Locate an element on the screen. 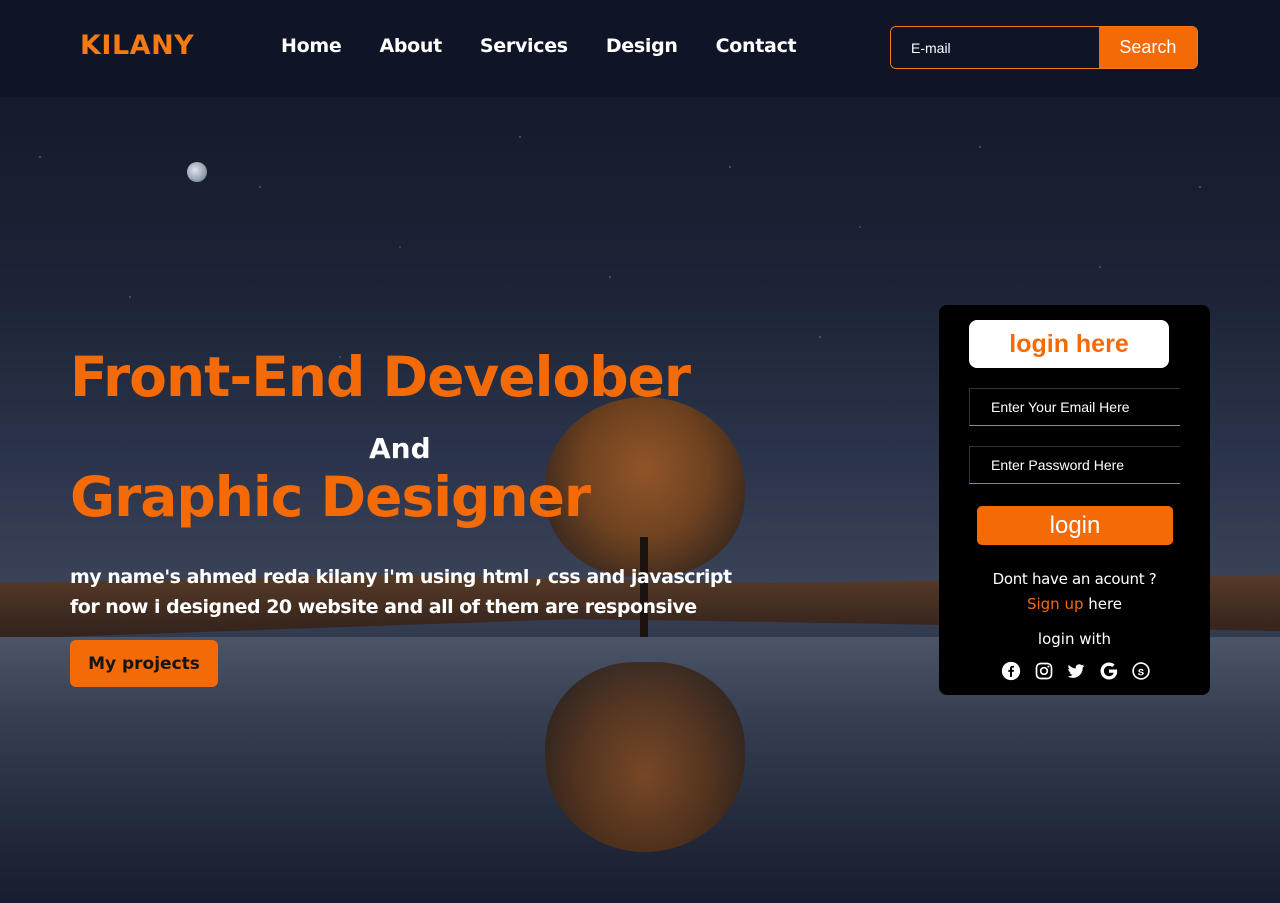 The width and height of the screenshot is (1280, 903). login-email-field is located at coordinates (1074, 407).